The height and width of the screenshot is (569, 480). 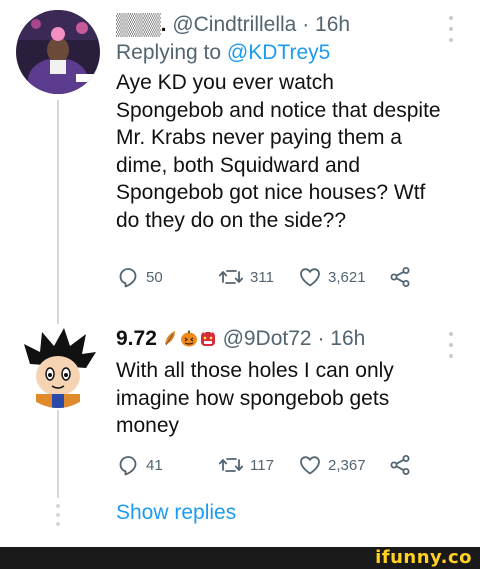 What do you see at coordinates (169, 338) in the screenshot?
I see `fallen-leaf-icon` at bounding box center [169, 338].